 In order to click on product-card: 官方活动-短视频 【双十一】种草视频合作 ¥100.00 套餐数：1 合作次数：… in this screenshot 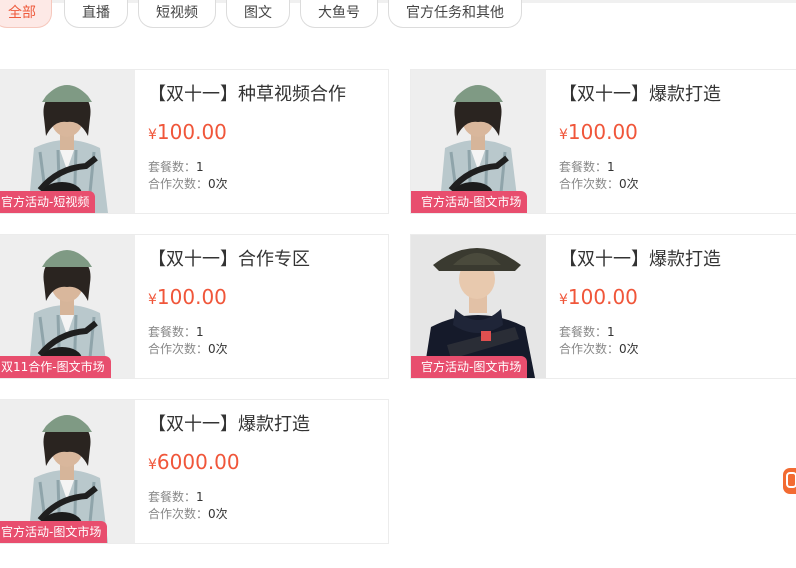, I will do `click(194, 141)`.